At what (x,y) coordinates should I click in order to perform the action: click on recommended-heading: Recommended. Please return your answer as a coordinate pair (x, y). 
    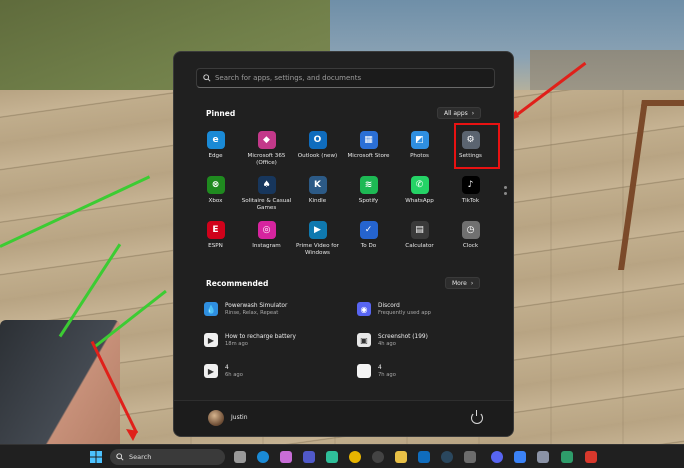
    Looking at the image, I should click on (237, 283).